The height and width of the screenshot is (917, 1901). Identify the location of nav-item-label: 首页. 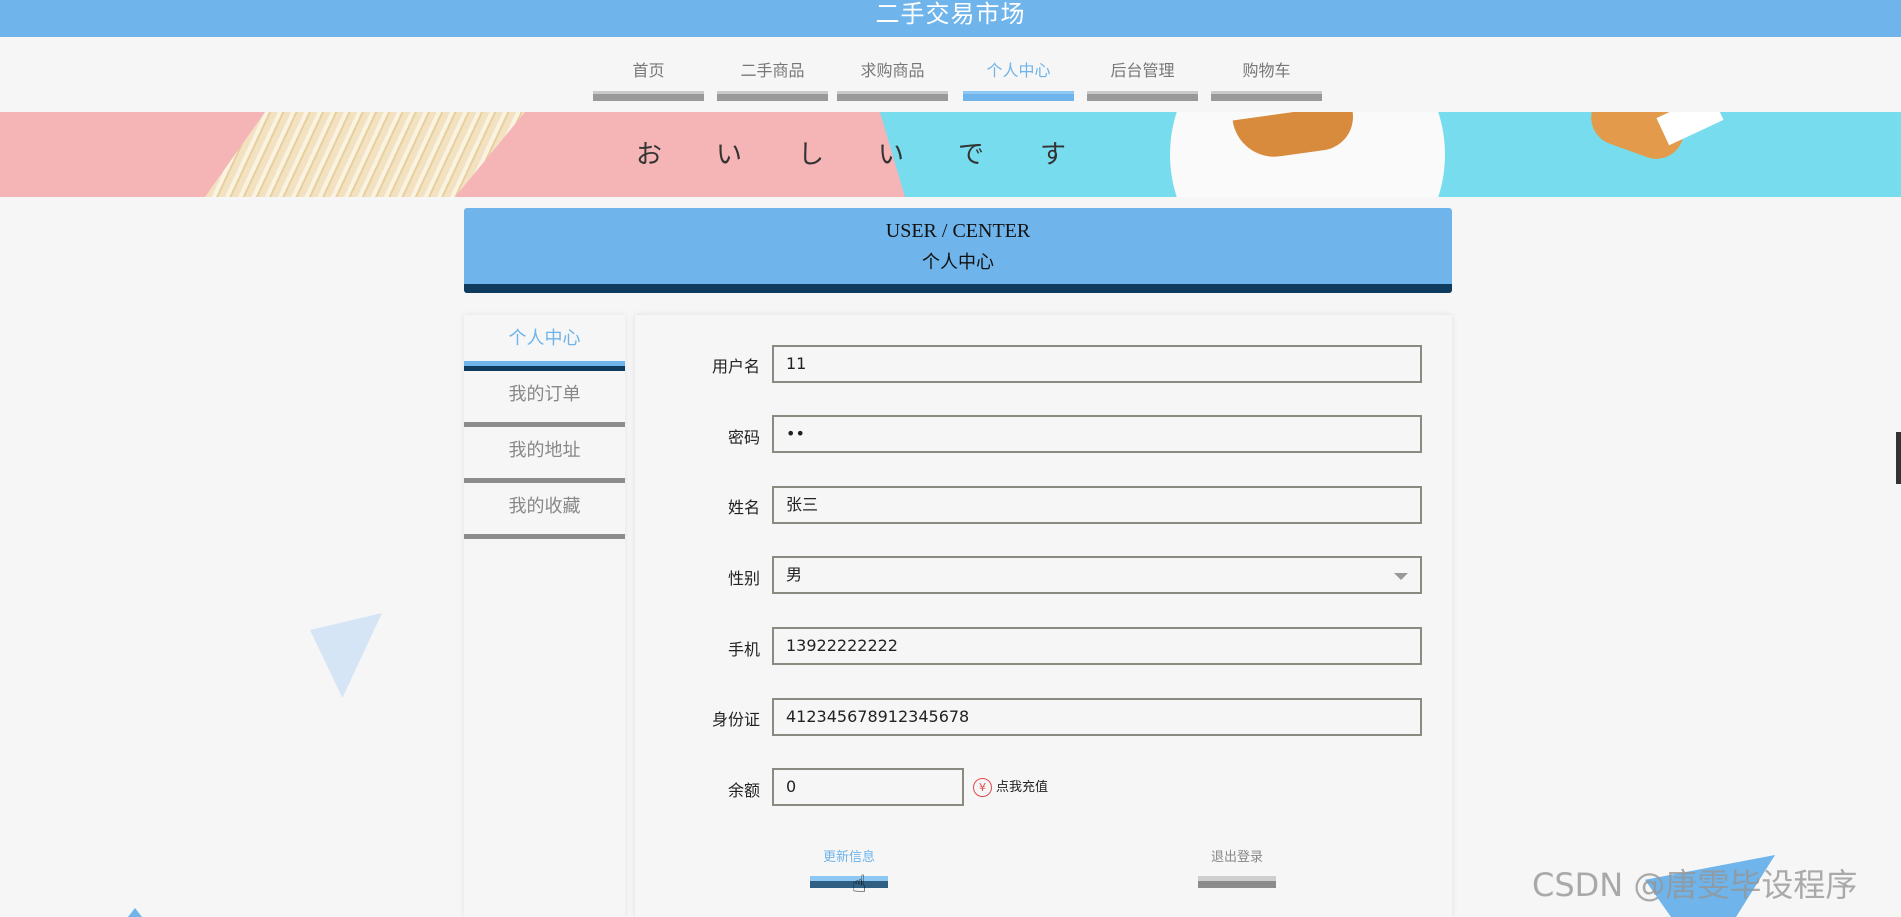
(648, 70).